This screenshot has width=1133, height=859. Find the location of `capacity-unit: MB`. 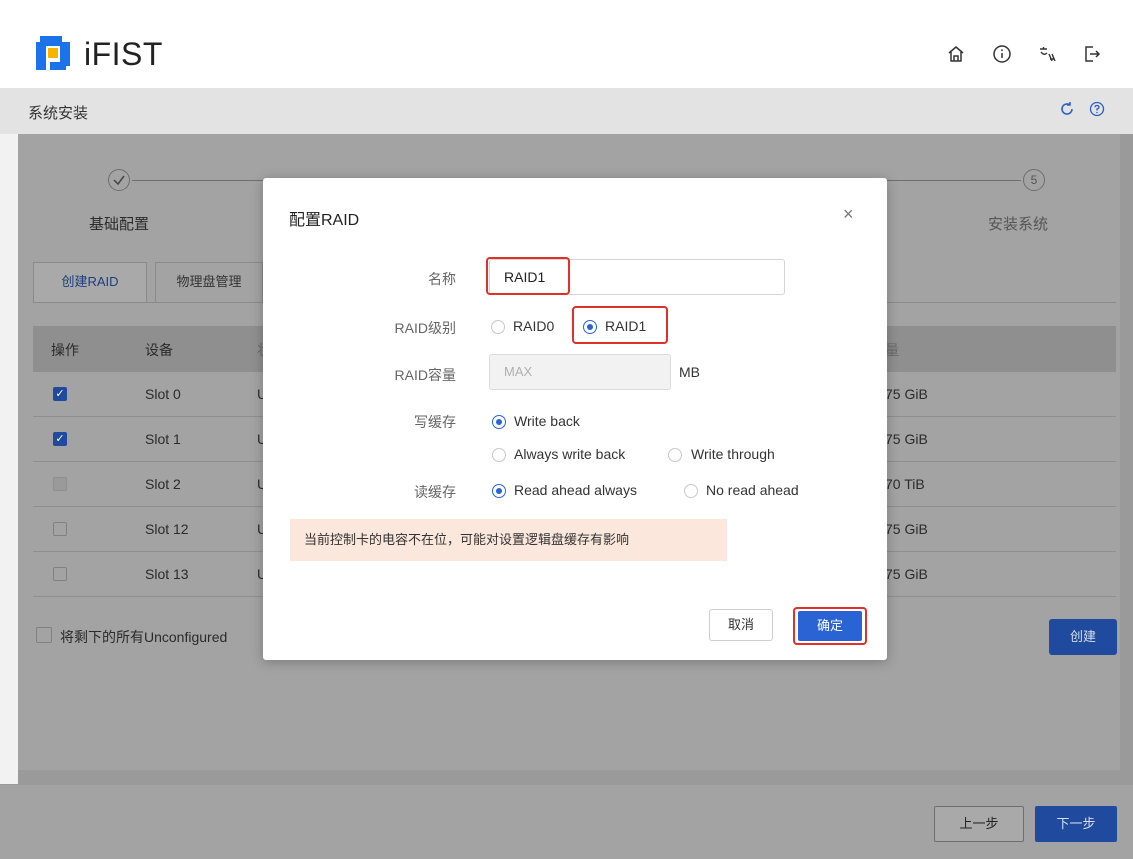

capacity-unit: MB is located at coordinates (689, 372).